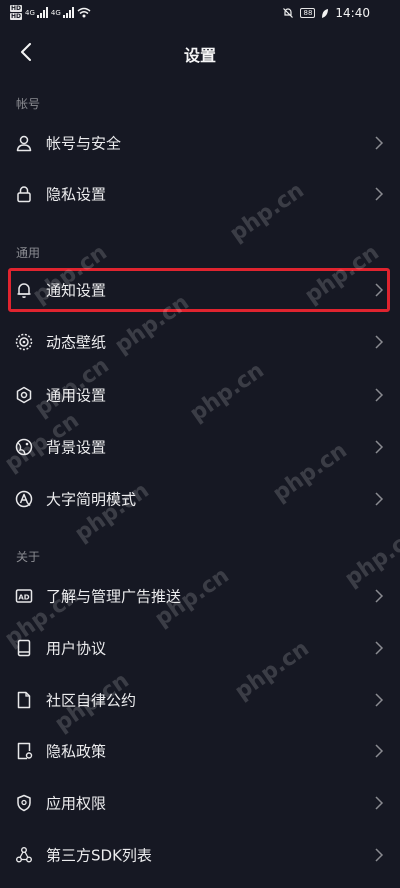 The width and height of the screenshot is (400, 888). Describe the element at coordinates (68, 12) in the screenshot. I see `signal-2-icon` at that location.